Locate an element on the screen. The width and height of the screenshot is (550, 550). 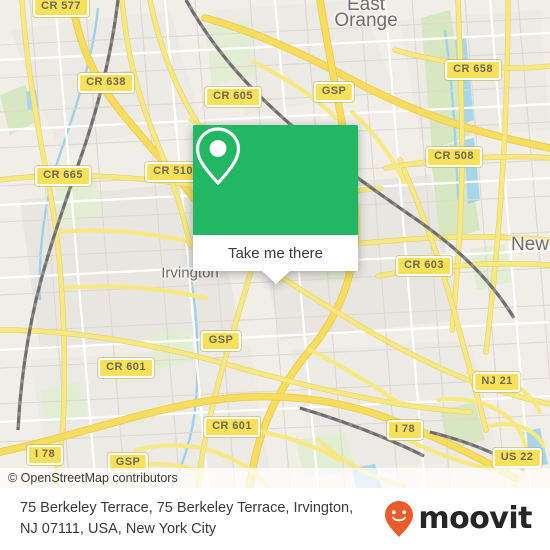
location-pin-icon is located at coordinates (218, 156).